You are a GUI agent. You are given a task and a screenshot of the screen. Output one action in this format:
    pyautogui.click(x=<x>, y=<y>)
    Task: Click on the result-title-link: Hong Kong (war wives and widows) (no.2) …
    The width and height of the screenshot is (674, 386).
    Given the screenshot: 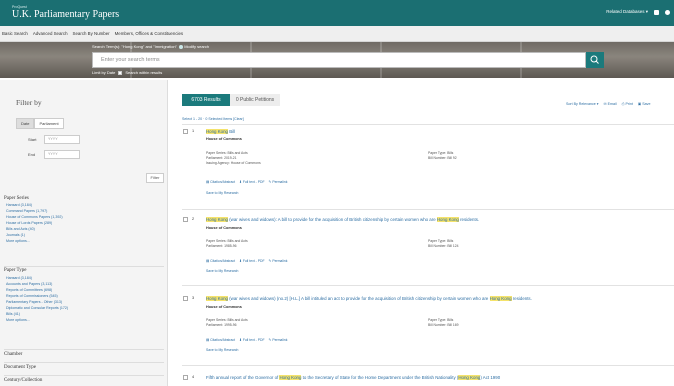 What is the action you would take?
    pyautogui.click(x=369, y=298)
    